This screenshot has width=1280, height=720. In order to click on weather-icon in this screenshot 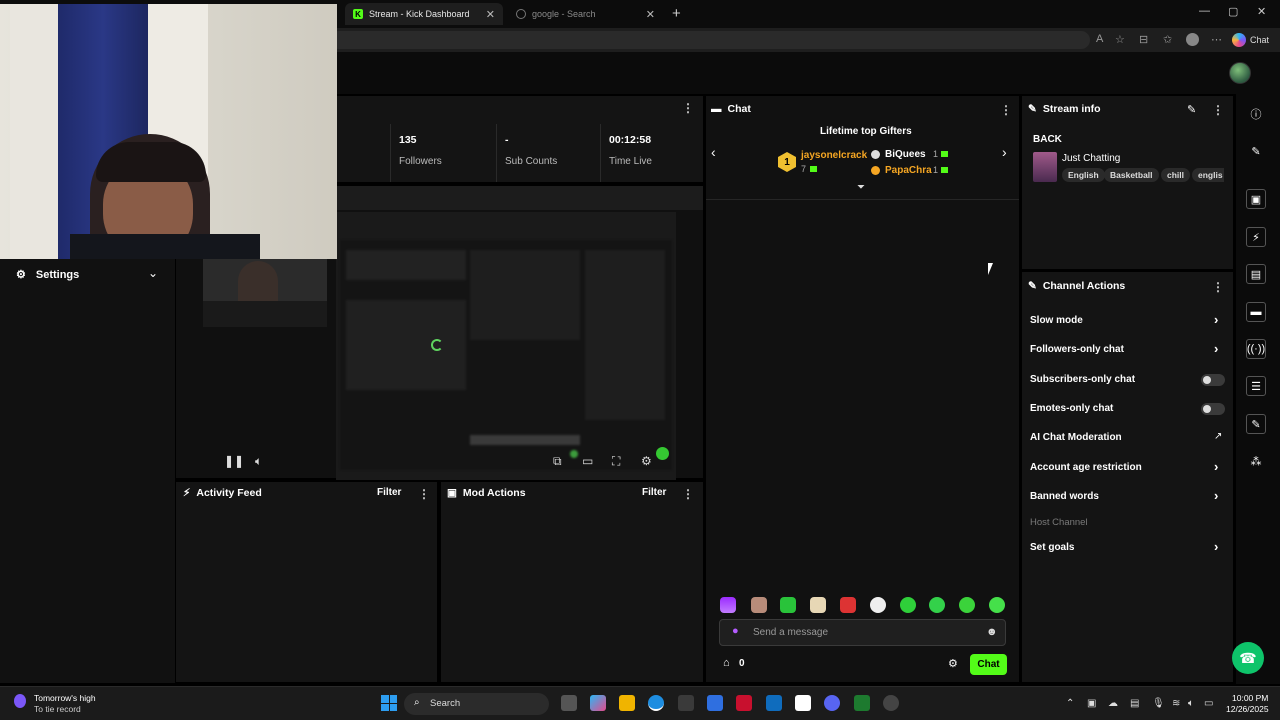, I will do `click(20, 701)`.